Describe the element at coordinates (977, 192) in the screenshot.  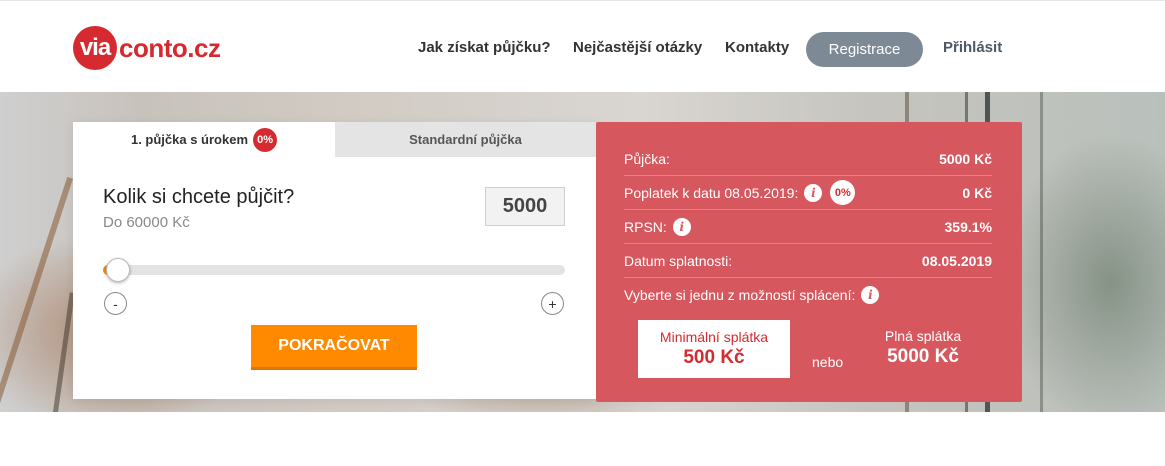
I see `fee-value: 0 Kč` at that location.